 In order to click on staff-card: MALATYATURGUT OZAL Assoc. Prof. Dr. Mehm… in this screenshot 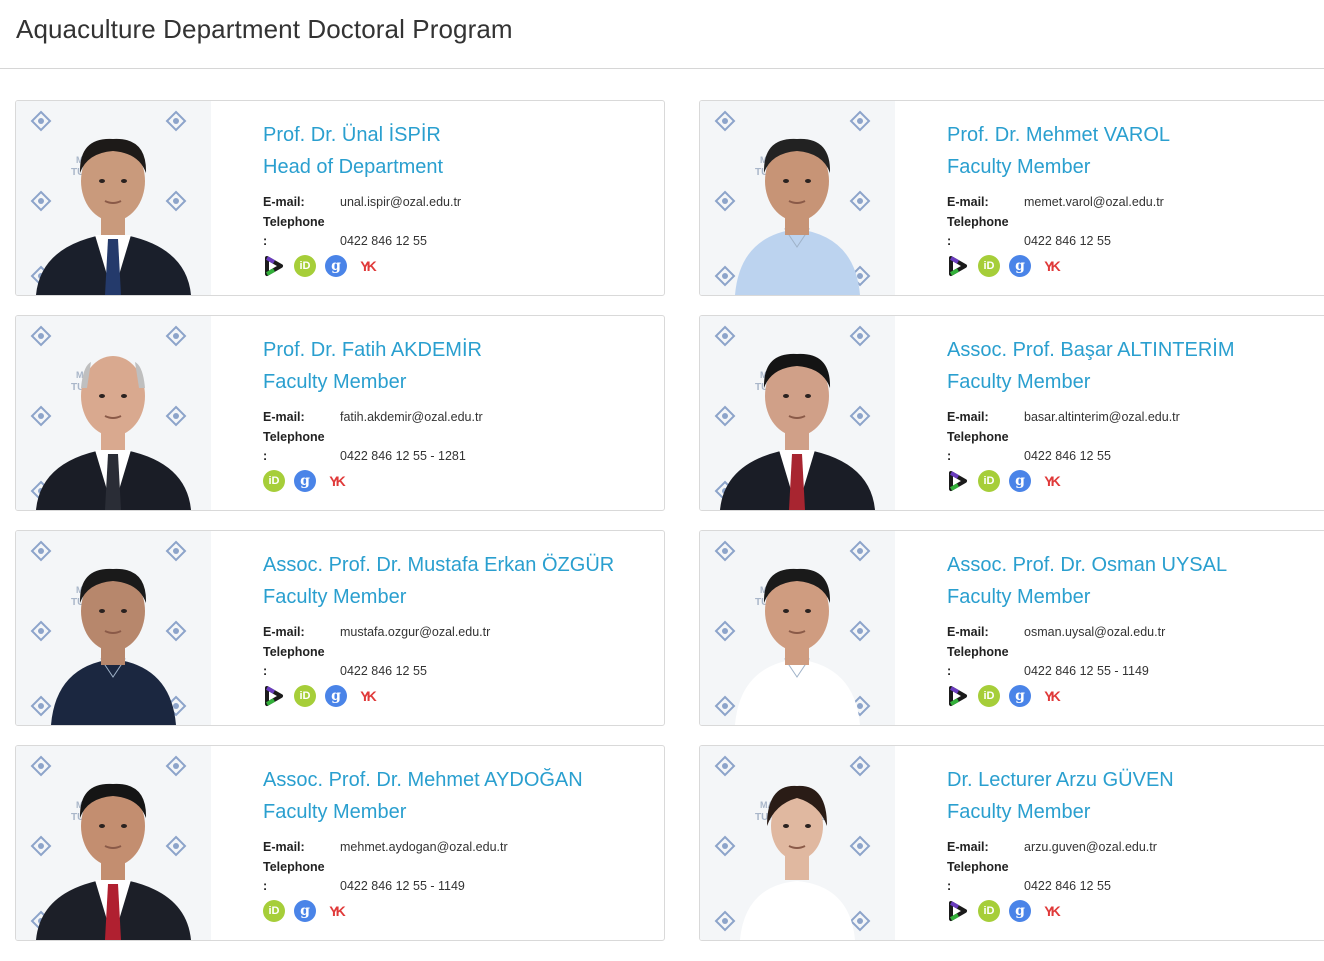, I will do `click(340, 843)`.